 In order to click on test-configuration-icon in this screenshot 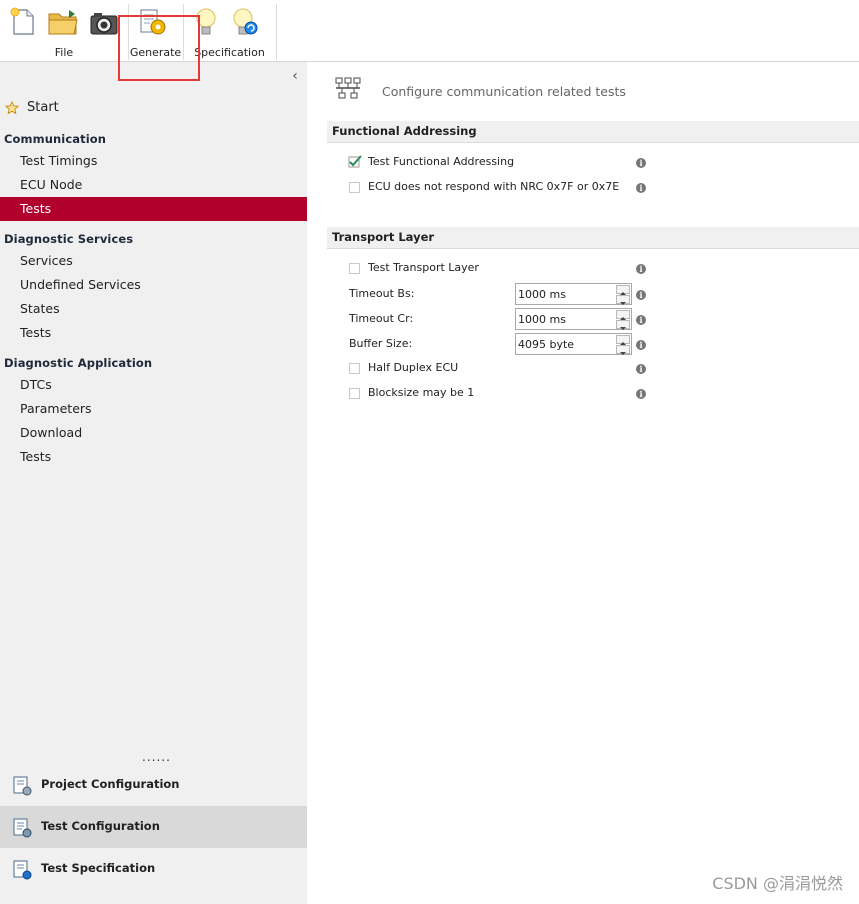, I will do `click(22, 828)`.